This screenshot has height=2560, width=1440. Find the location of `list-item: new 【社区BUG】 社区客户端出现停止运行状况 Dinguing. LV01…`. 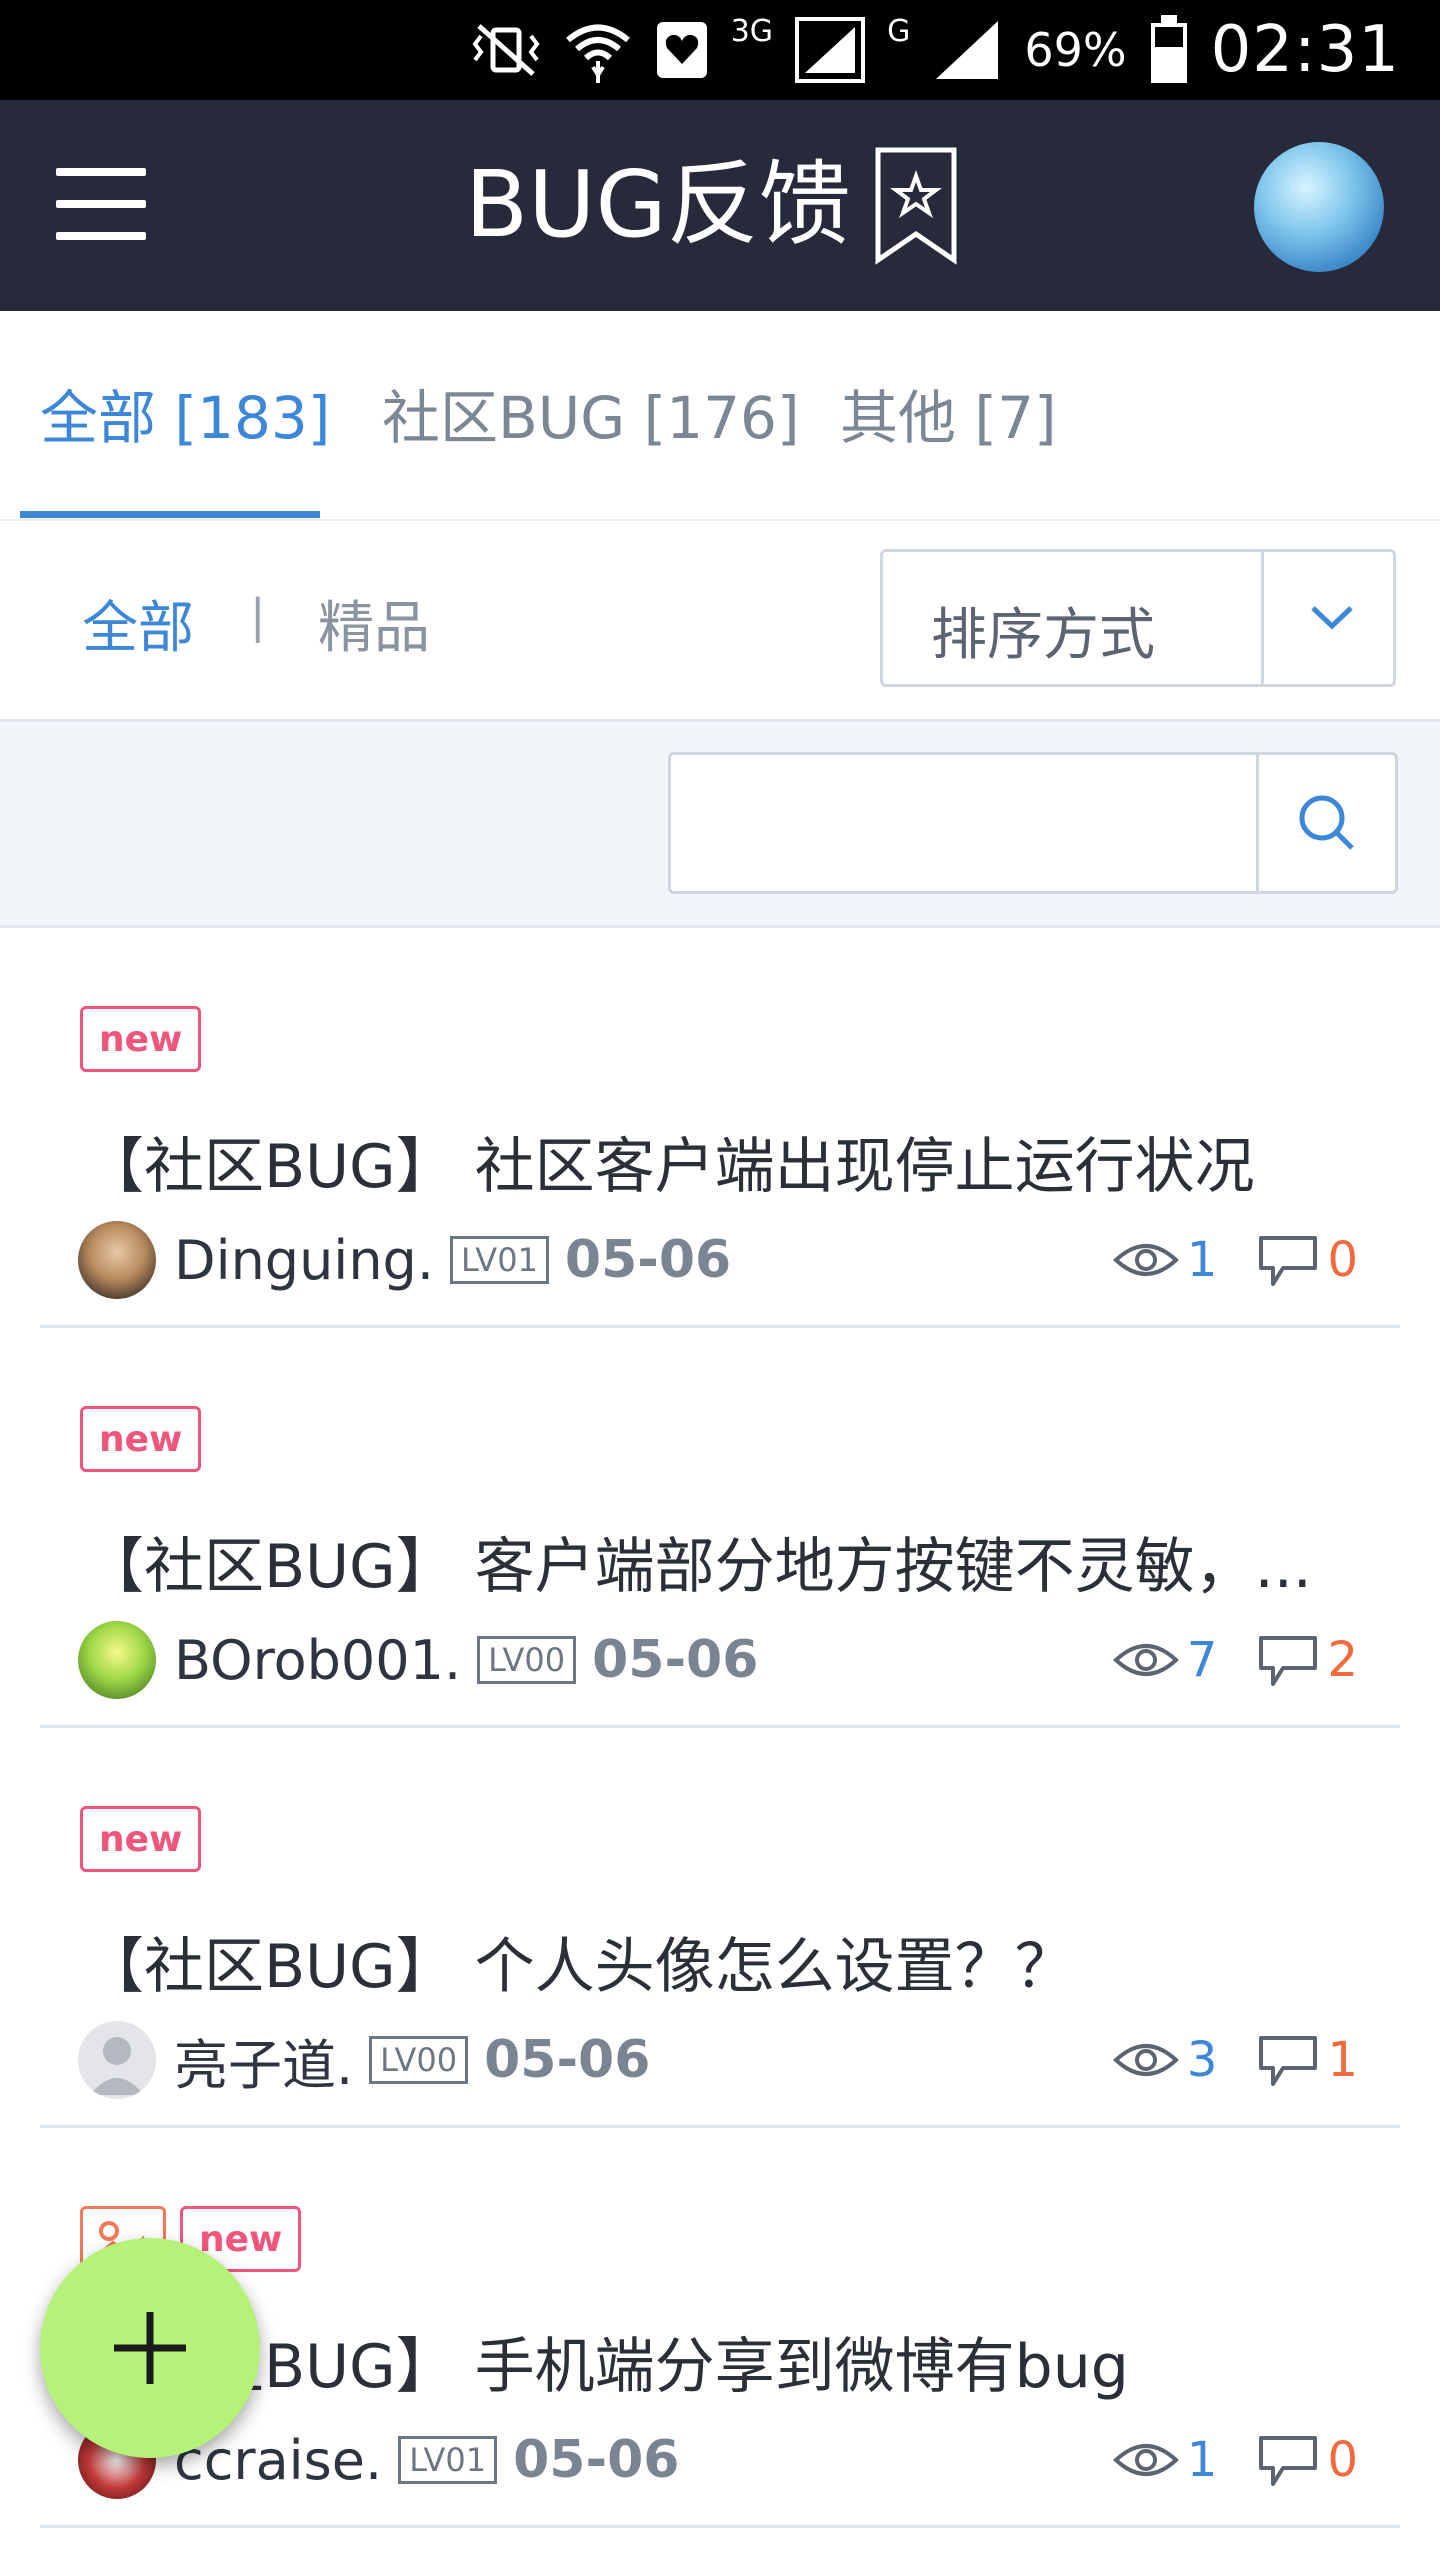

list-item: new 【社区BUG】 社区客户端出现停止运行状况 Dinguing. LV01… is located at coordinates (720, 1128).